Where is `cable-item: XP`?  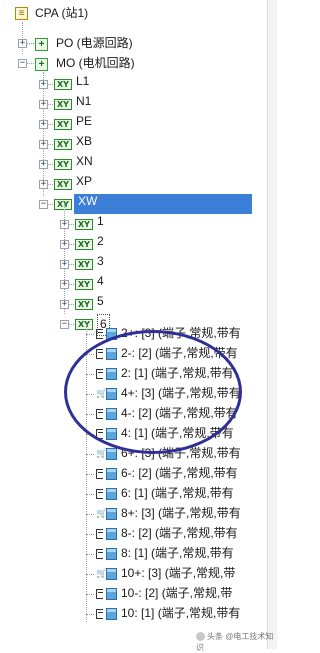 cable-item: XP is located at coordinates (84, 184).